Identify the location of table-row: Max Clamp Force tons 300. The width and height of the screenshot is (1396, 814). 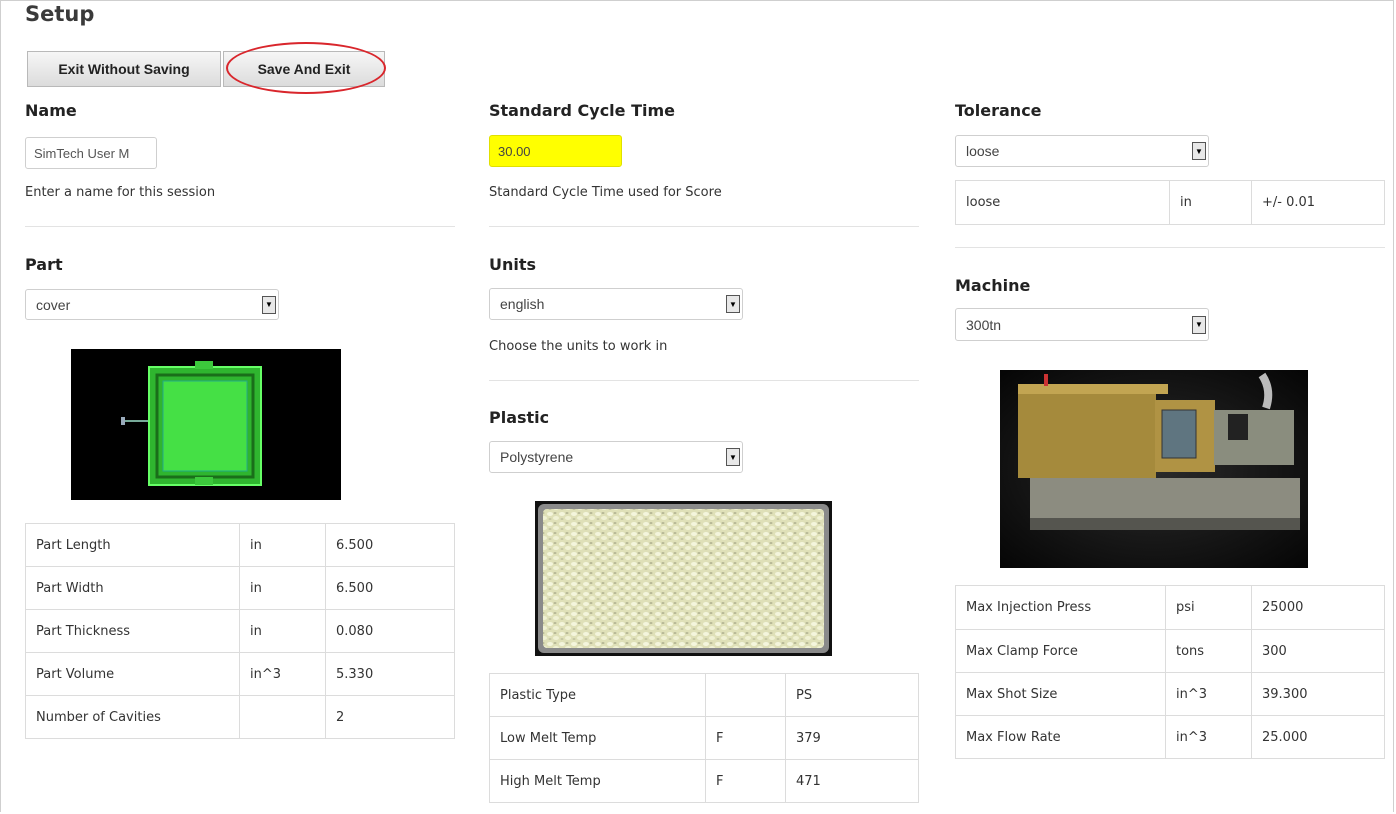
(1170, 651).